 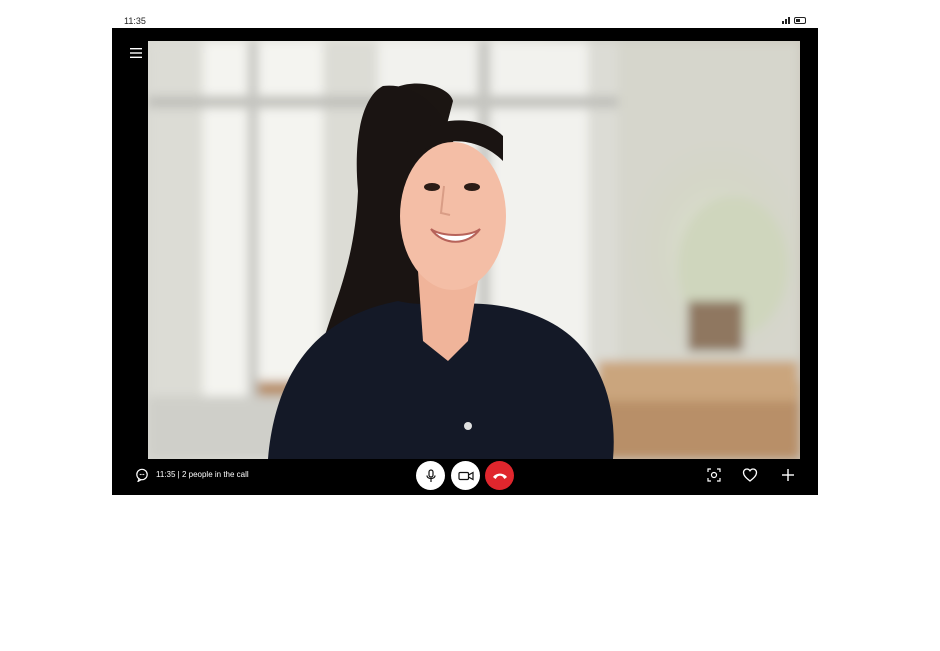 What do you see at coordinates (135, 21) in the screenshot?
I see `status-time: 11:35` at bounding box center [135, 21].